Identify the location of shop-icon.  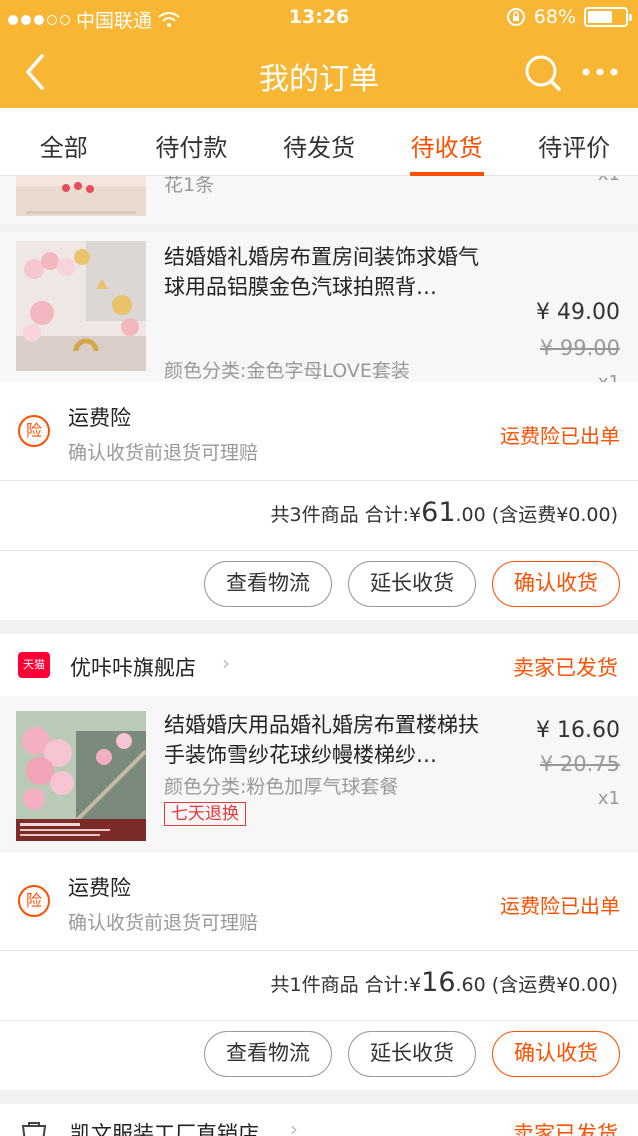
(34, 1129).